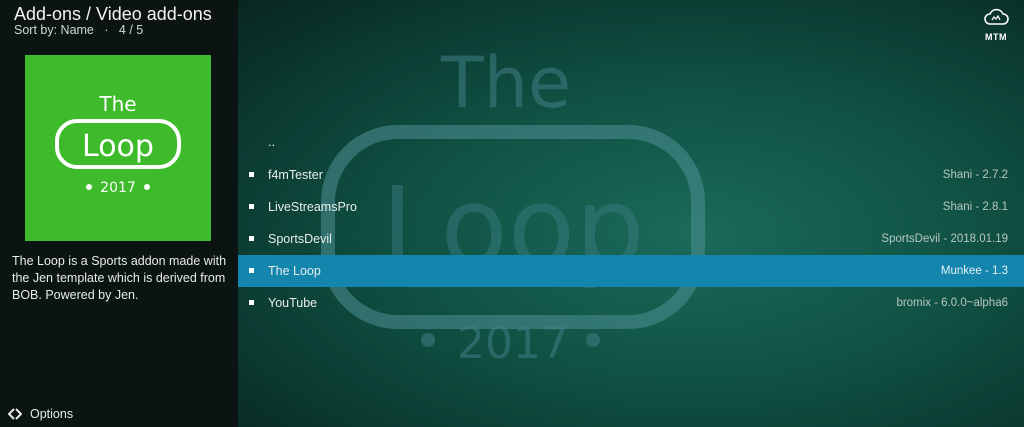  What do you see at coordinates (295, 175) in the screenshot?
I see `addon-name: f4mTester` at bounding box center [295, 175].